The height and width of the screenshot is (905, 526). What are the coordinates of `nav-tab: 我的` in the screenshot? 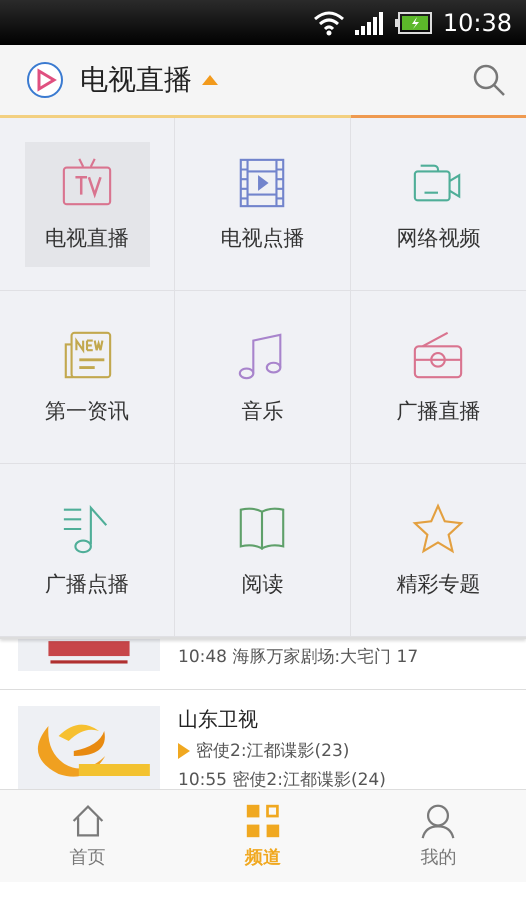 It's located at (438, 836).